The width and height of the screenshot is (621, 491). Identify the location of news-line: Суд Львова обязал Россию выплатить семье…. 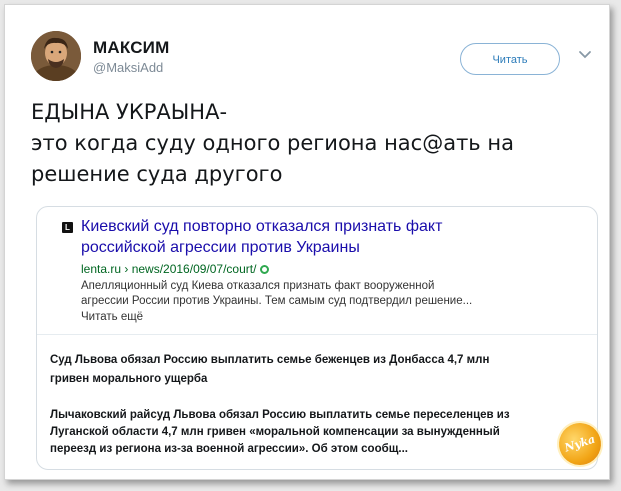
(270, 360).